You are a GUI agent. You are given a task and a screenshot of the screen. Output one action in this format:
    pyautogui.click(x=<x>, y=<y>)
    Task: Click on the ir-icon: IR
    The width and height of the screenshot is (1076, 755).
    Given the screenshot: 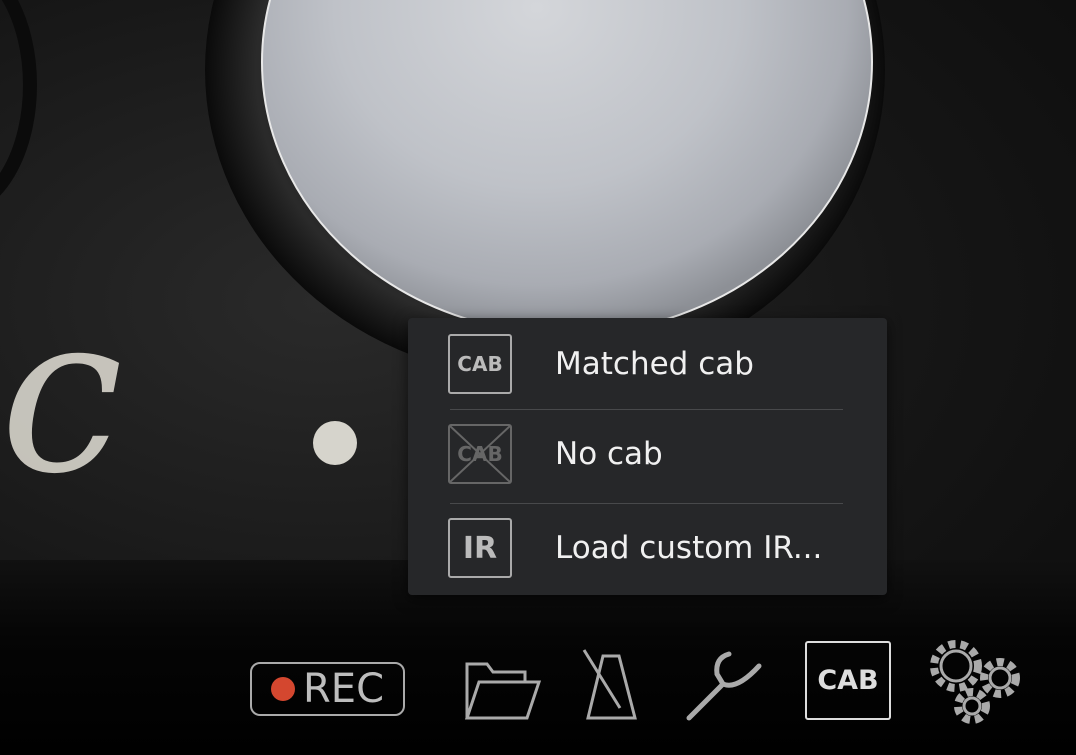 What is the action you would take?
    pyautogui.click(x=480, y=548)
    